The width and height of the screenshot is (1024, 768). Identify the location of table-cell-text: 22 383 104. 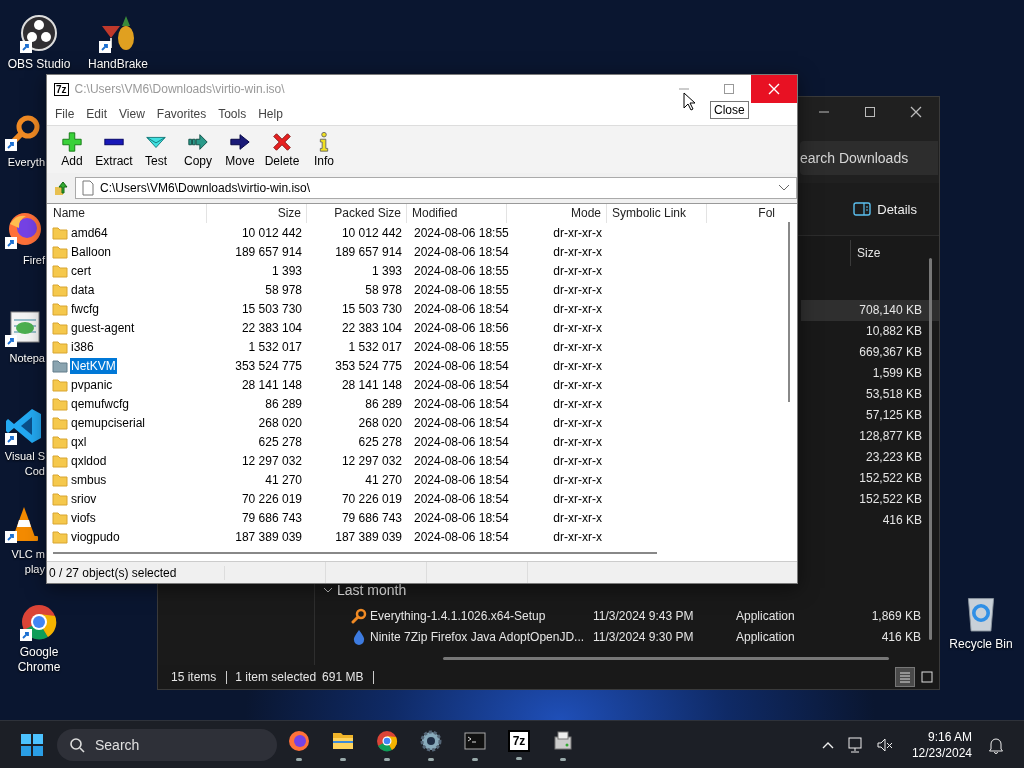
(371, 327).